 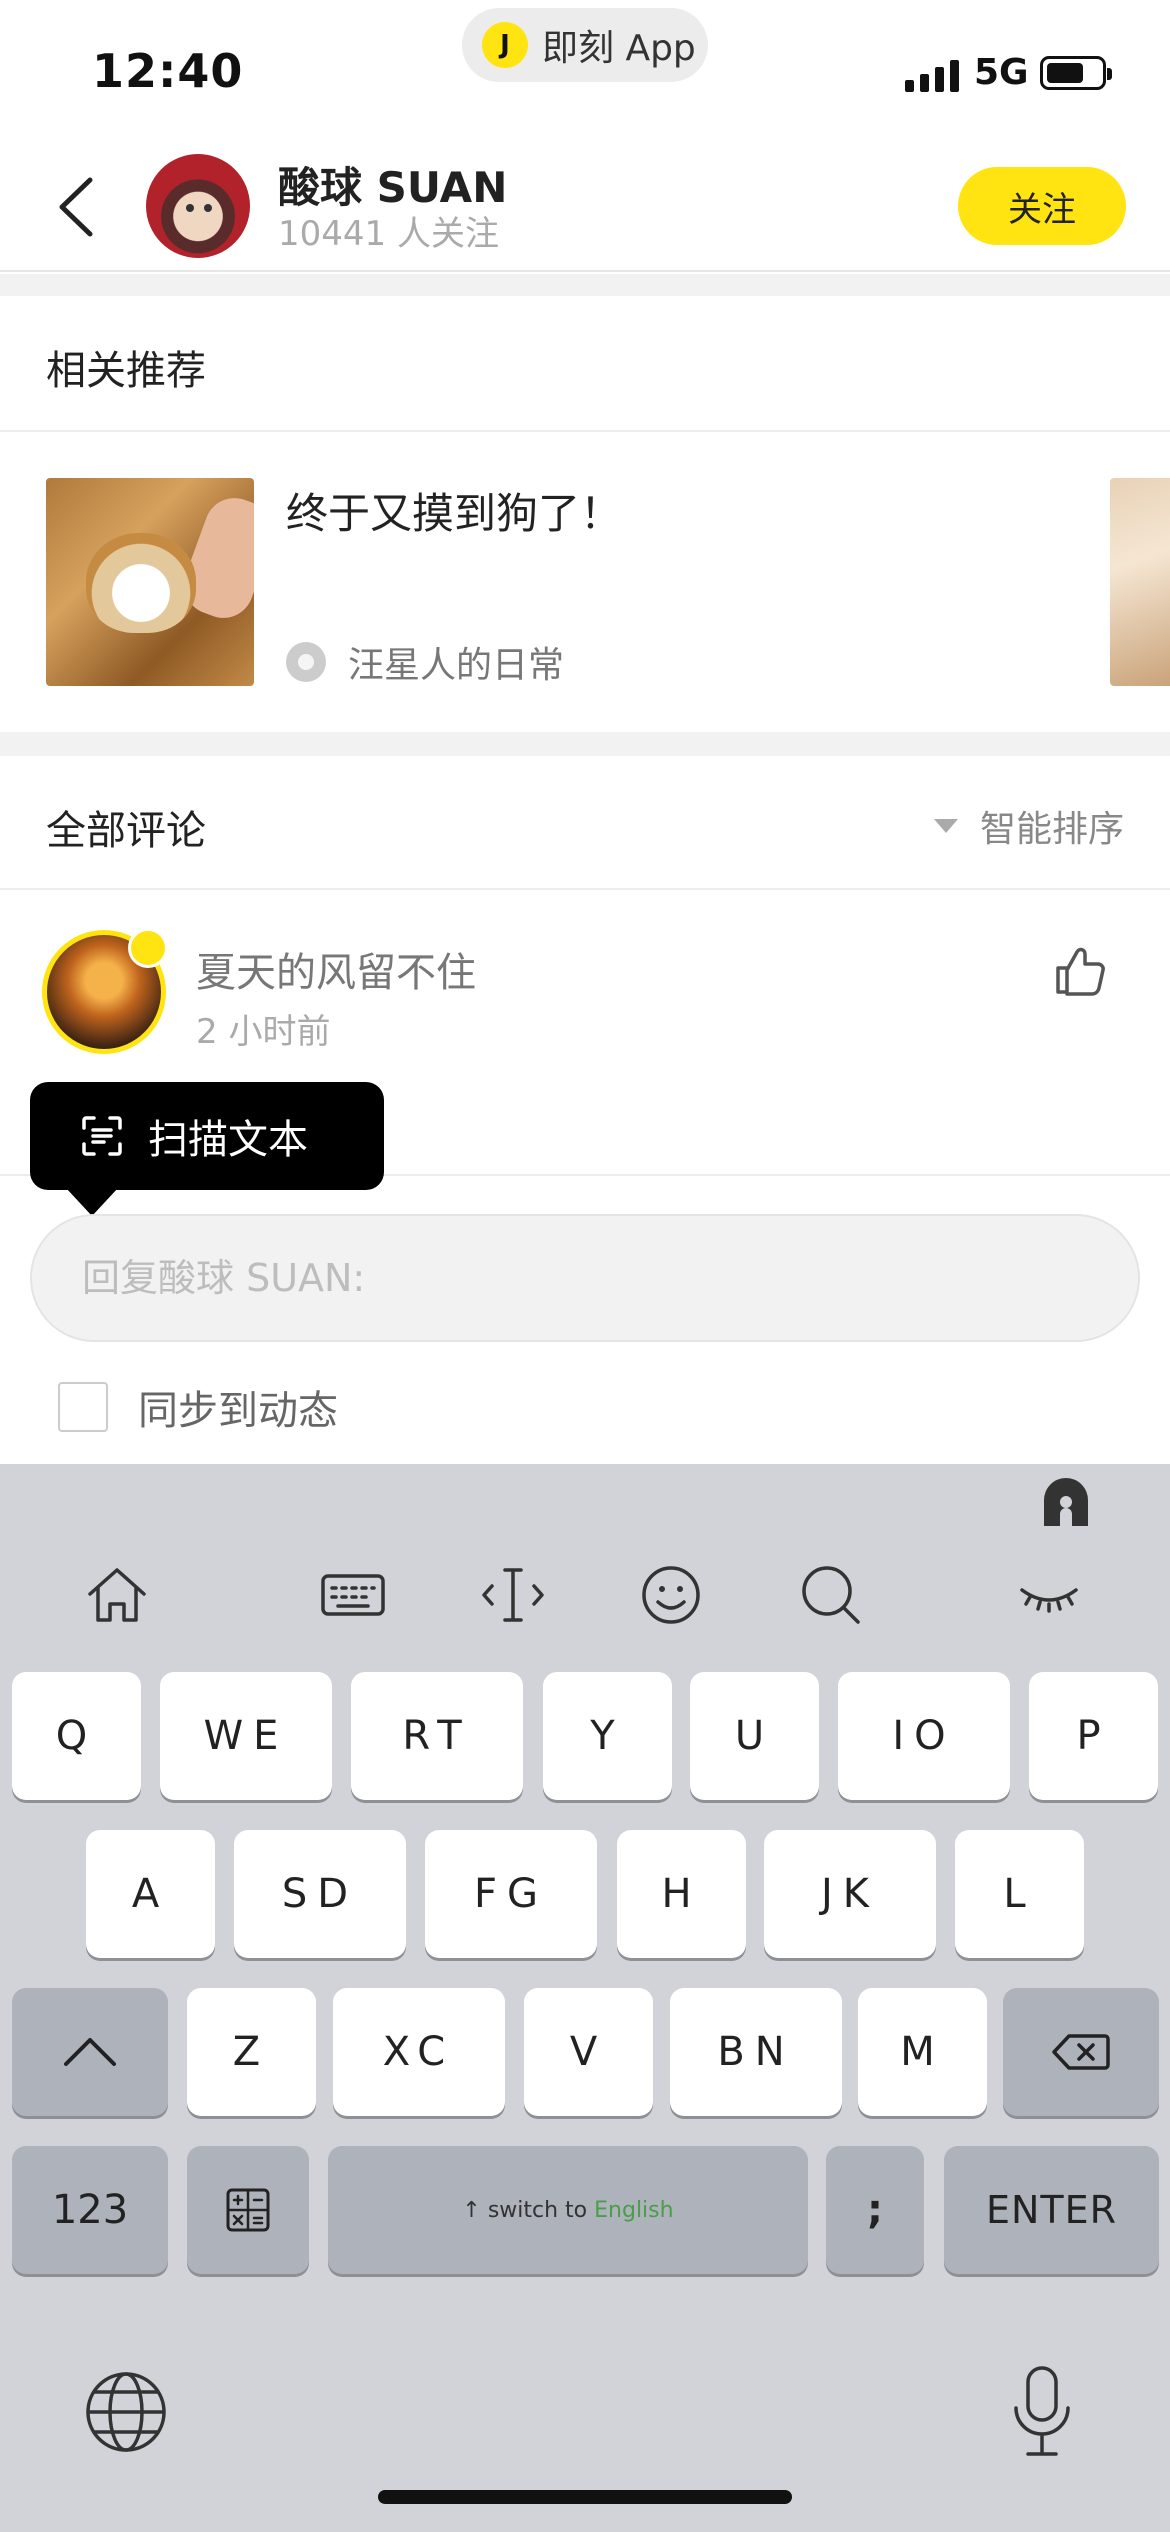 What do you see at coordinates (1079, 971) in the screenshot?
I see `thumbs-up-icon` at bounding box center [1079, 971].